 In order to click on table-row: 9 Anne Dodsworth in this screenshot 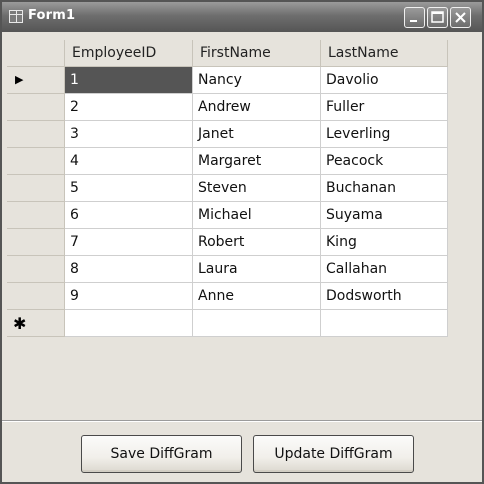, I will do `click(227, 296)`.